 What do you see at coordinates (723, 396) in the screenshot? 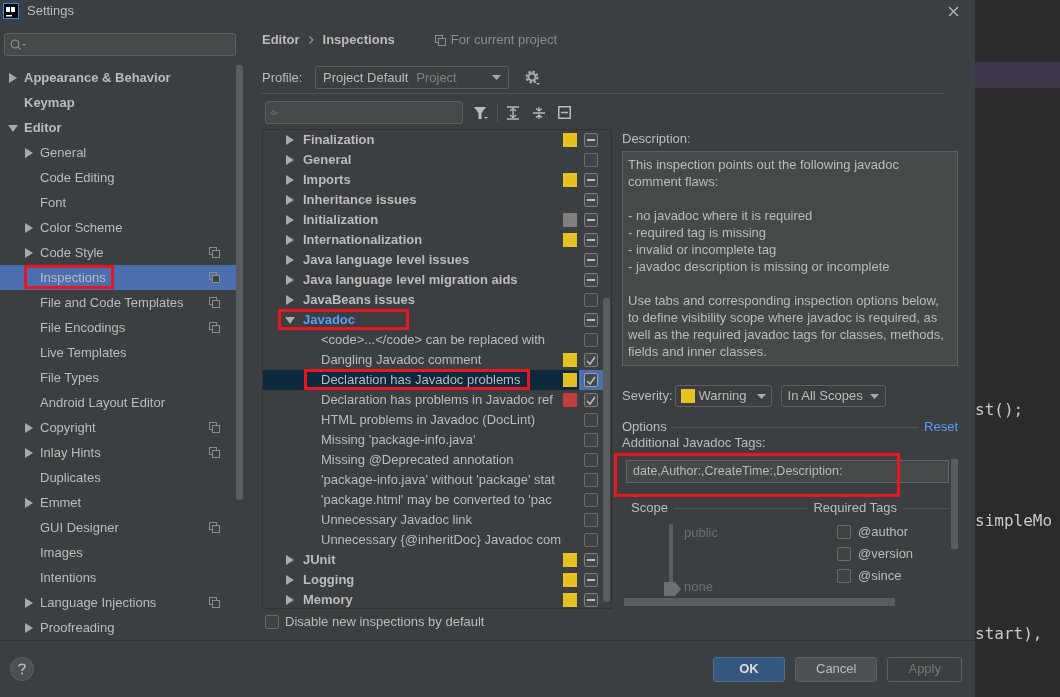
I see `severity-dropdown: Warning` at bounding box center [723, 396].